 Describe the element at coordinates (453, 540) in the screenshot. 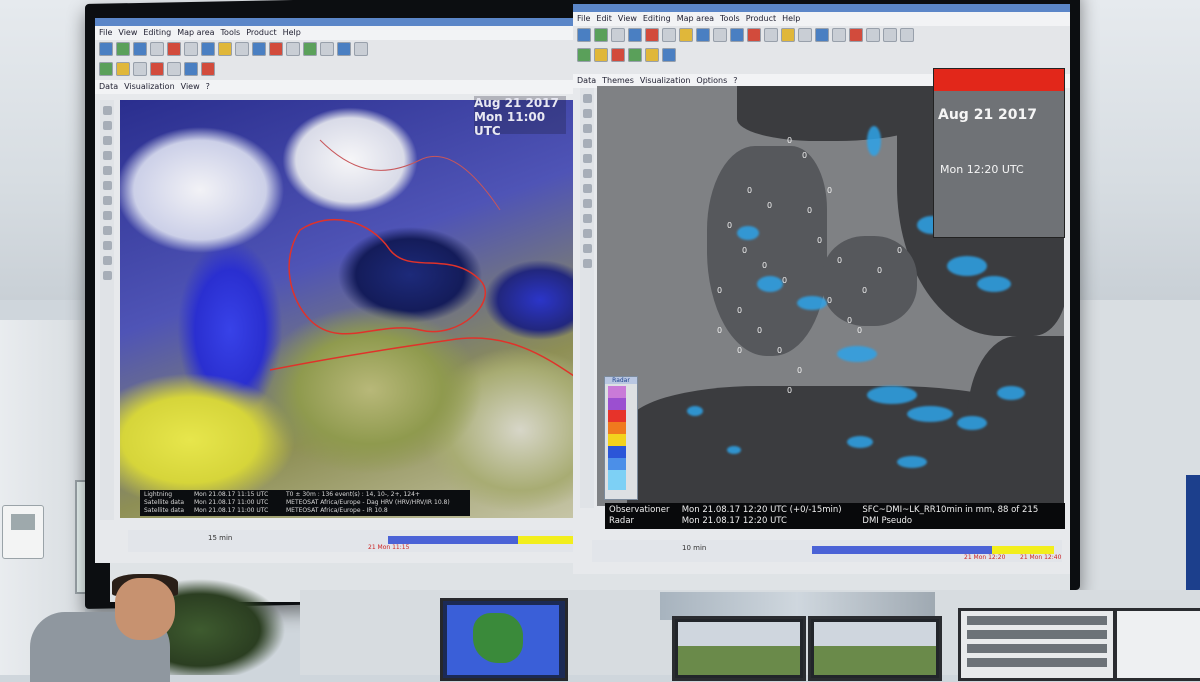

I see `left-timeline-range` at that location.